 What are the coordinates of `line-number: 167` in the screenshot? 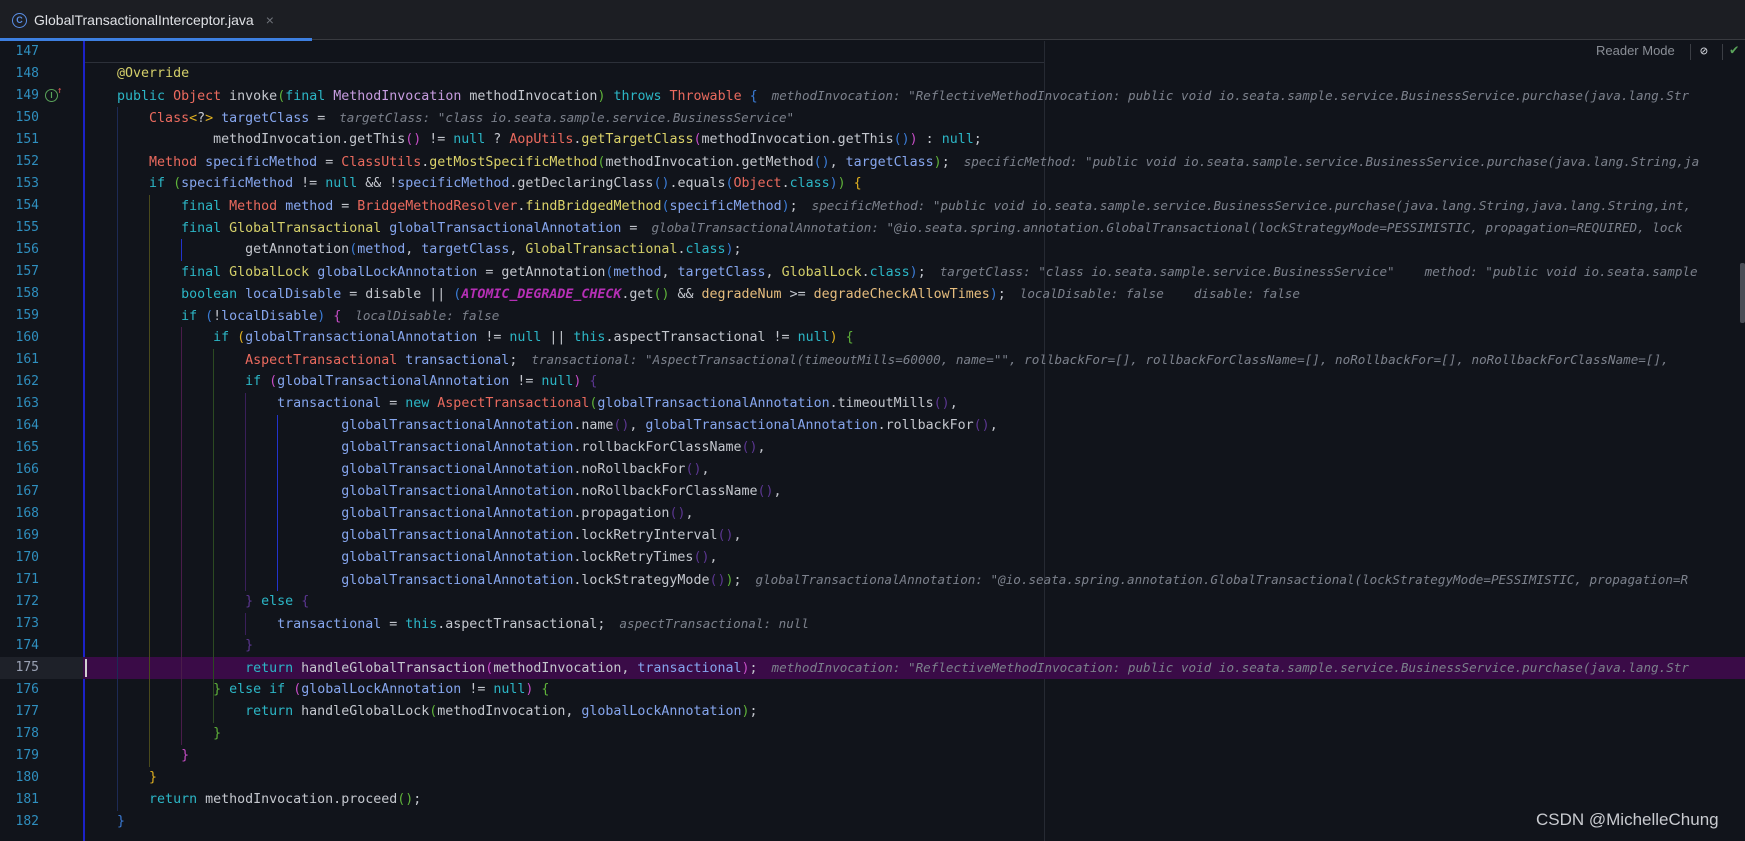 It's located at (19, 492).